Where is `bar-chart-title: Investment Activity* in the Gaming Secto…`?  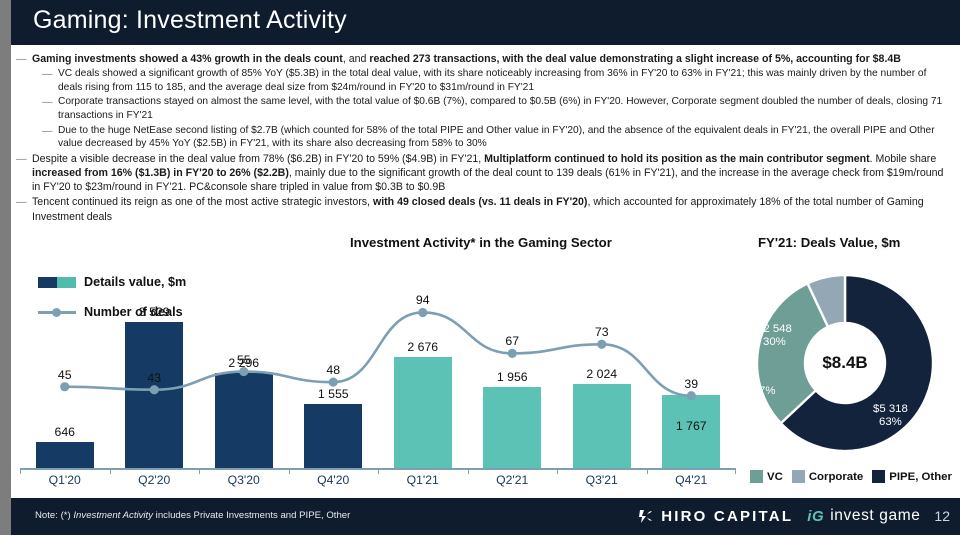 bar-chart-title: Investment Activity* in the Gaming Secto… is located at coordinates (481, 242).